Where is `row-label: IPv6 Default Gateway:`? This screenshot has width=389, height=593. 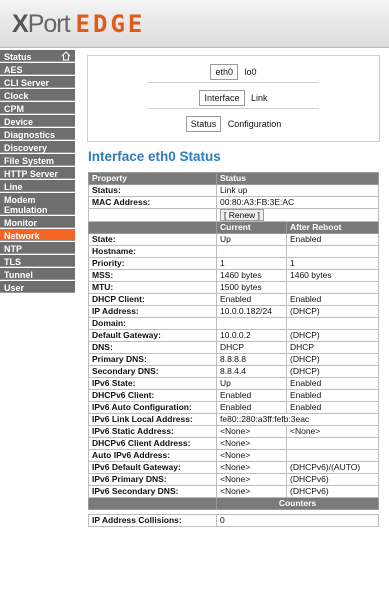
row-label: IPv6 Default Gateway: is located at coordinates (152, 467).